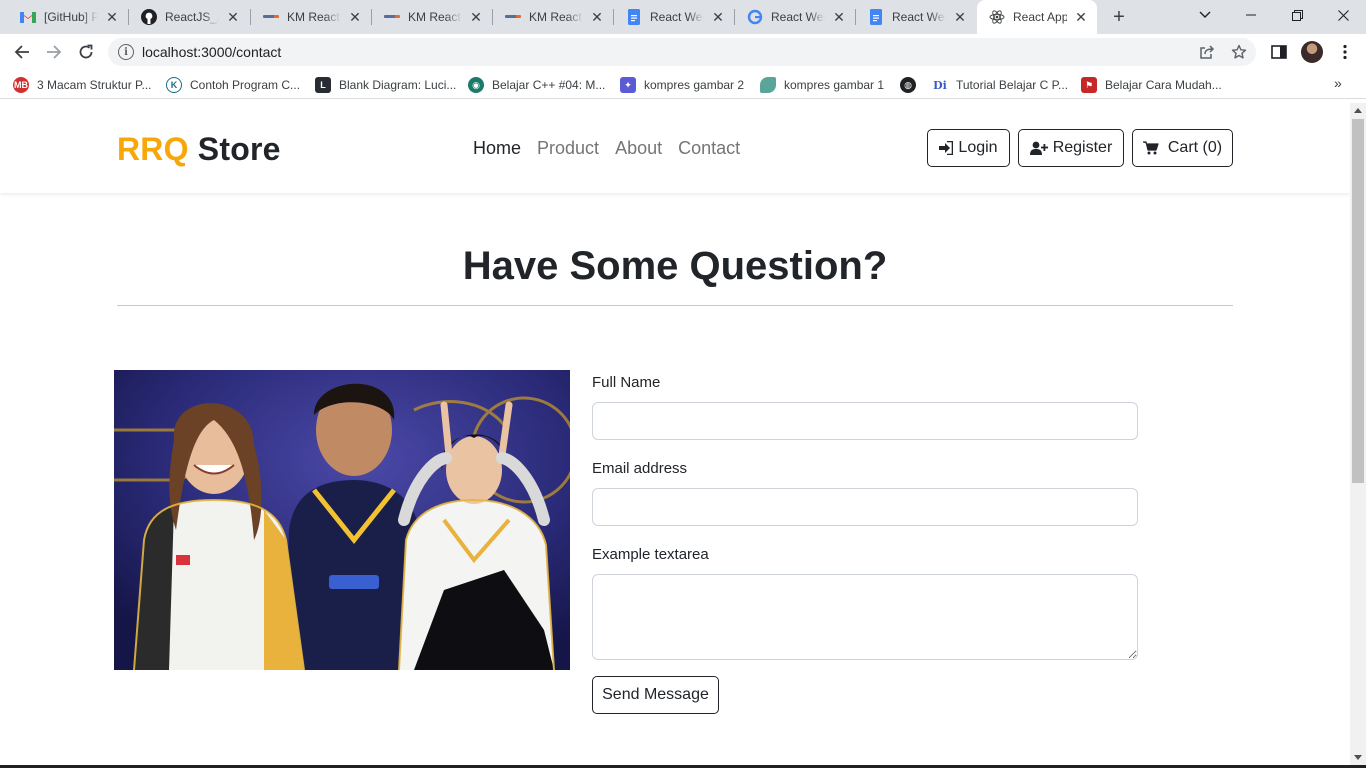 The width and height of the screenshot is (1366, 768). What do you see at coordinates (675, 305) in the screenshot?
I see `divider` at bounding box center [675, 305].